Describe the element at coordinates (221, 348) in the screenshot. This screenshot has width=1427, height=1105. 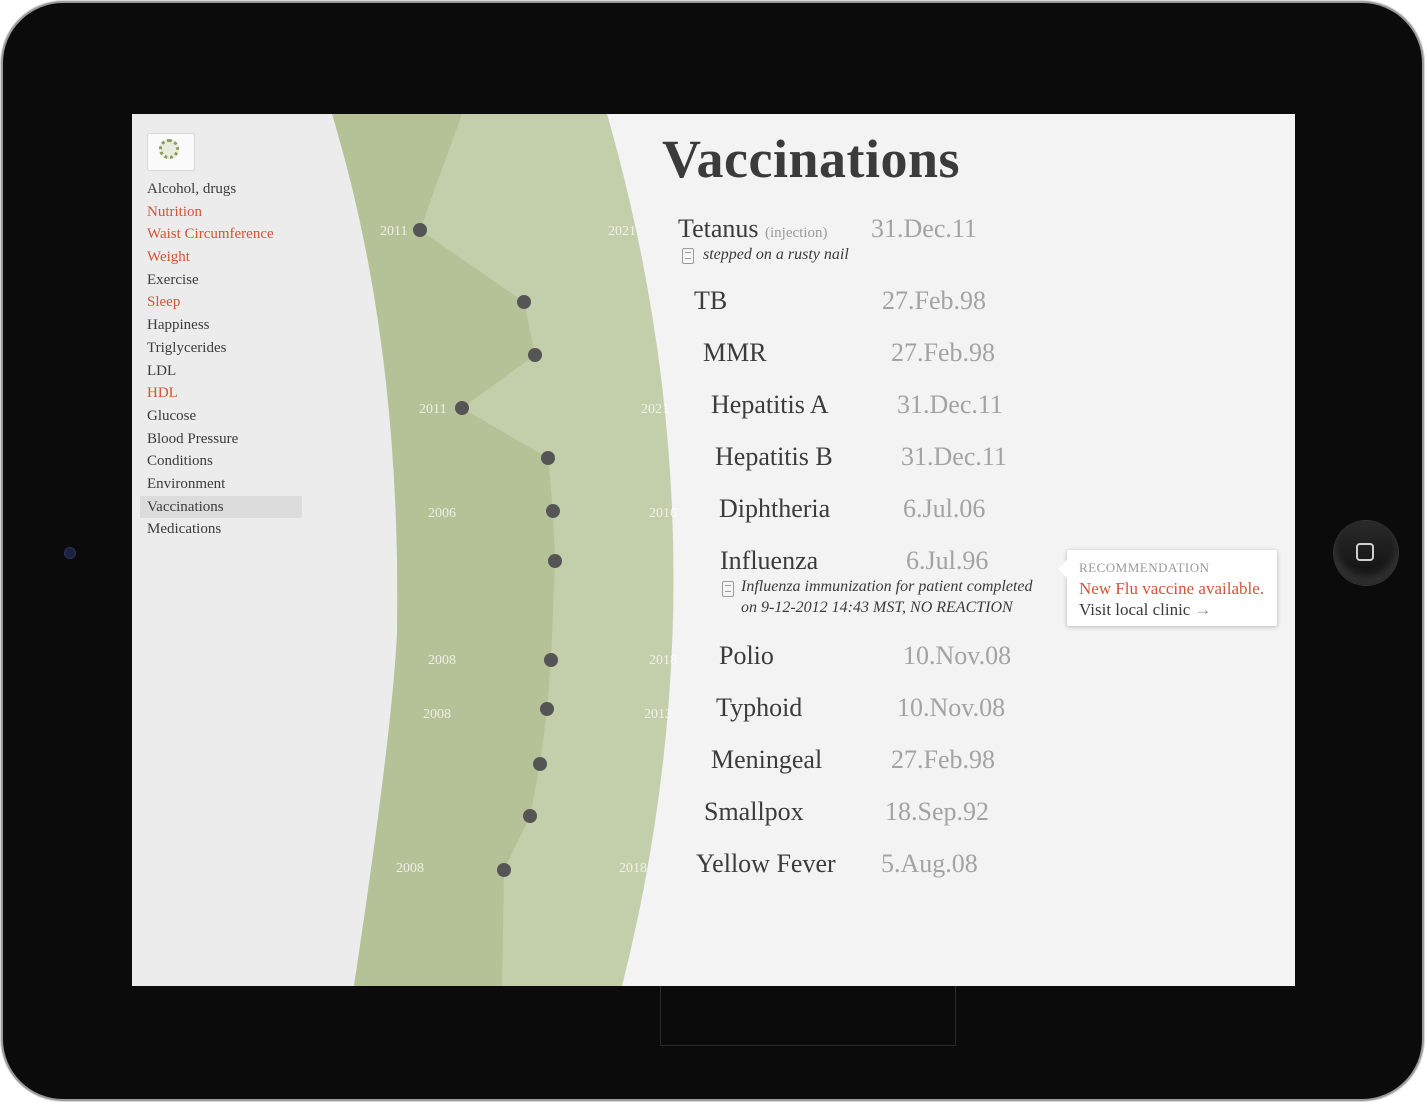
I see `sidebar-item-triglycerides: Triglycerides` at that location.